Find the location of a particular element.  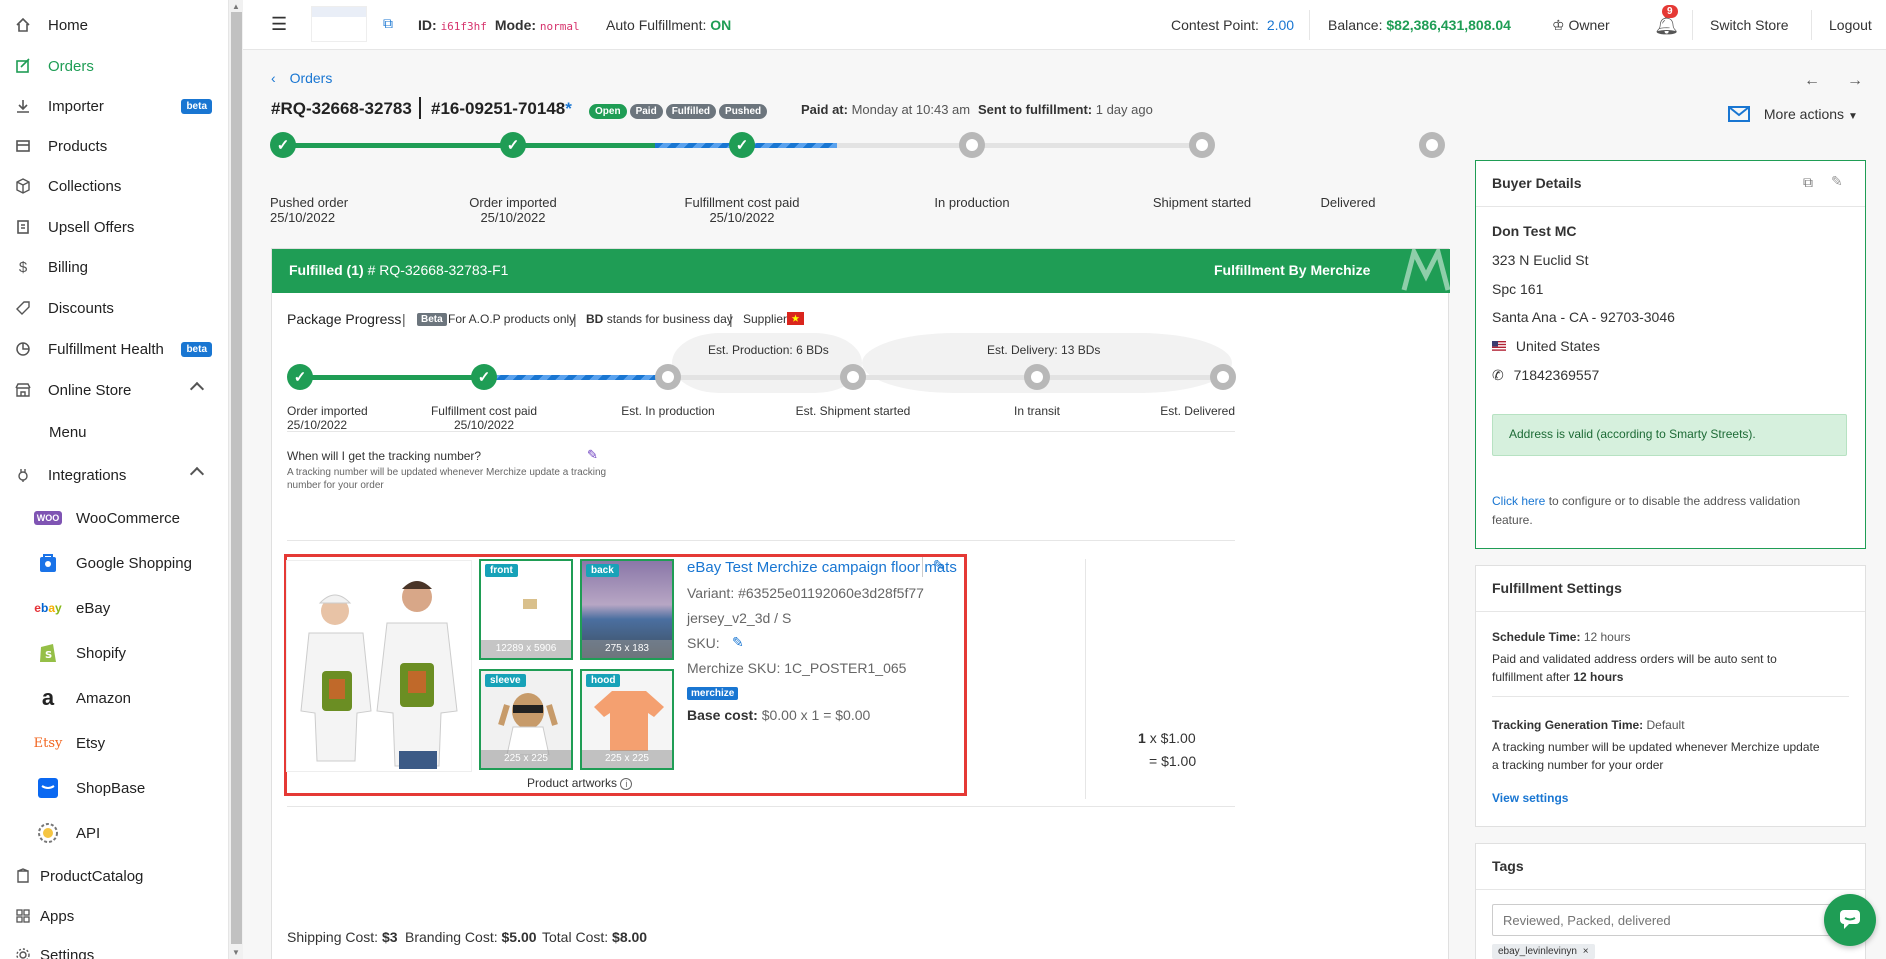

progress-step-label: Delivered is located at coordinates (1348, 202).